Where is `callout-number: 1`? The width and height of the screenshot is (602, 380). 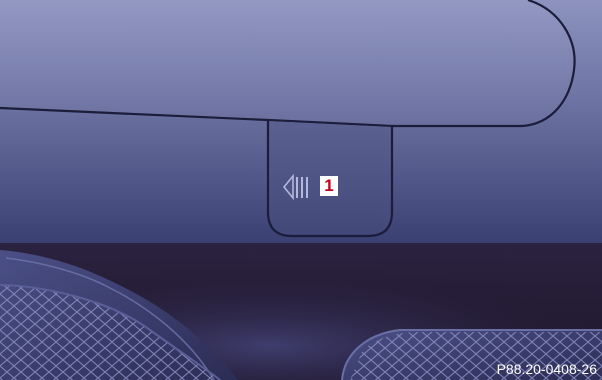 callout-number: 1 is located at coordinates (329, 186).